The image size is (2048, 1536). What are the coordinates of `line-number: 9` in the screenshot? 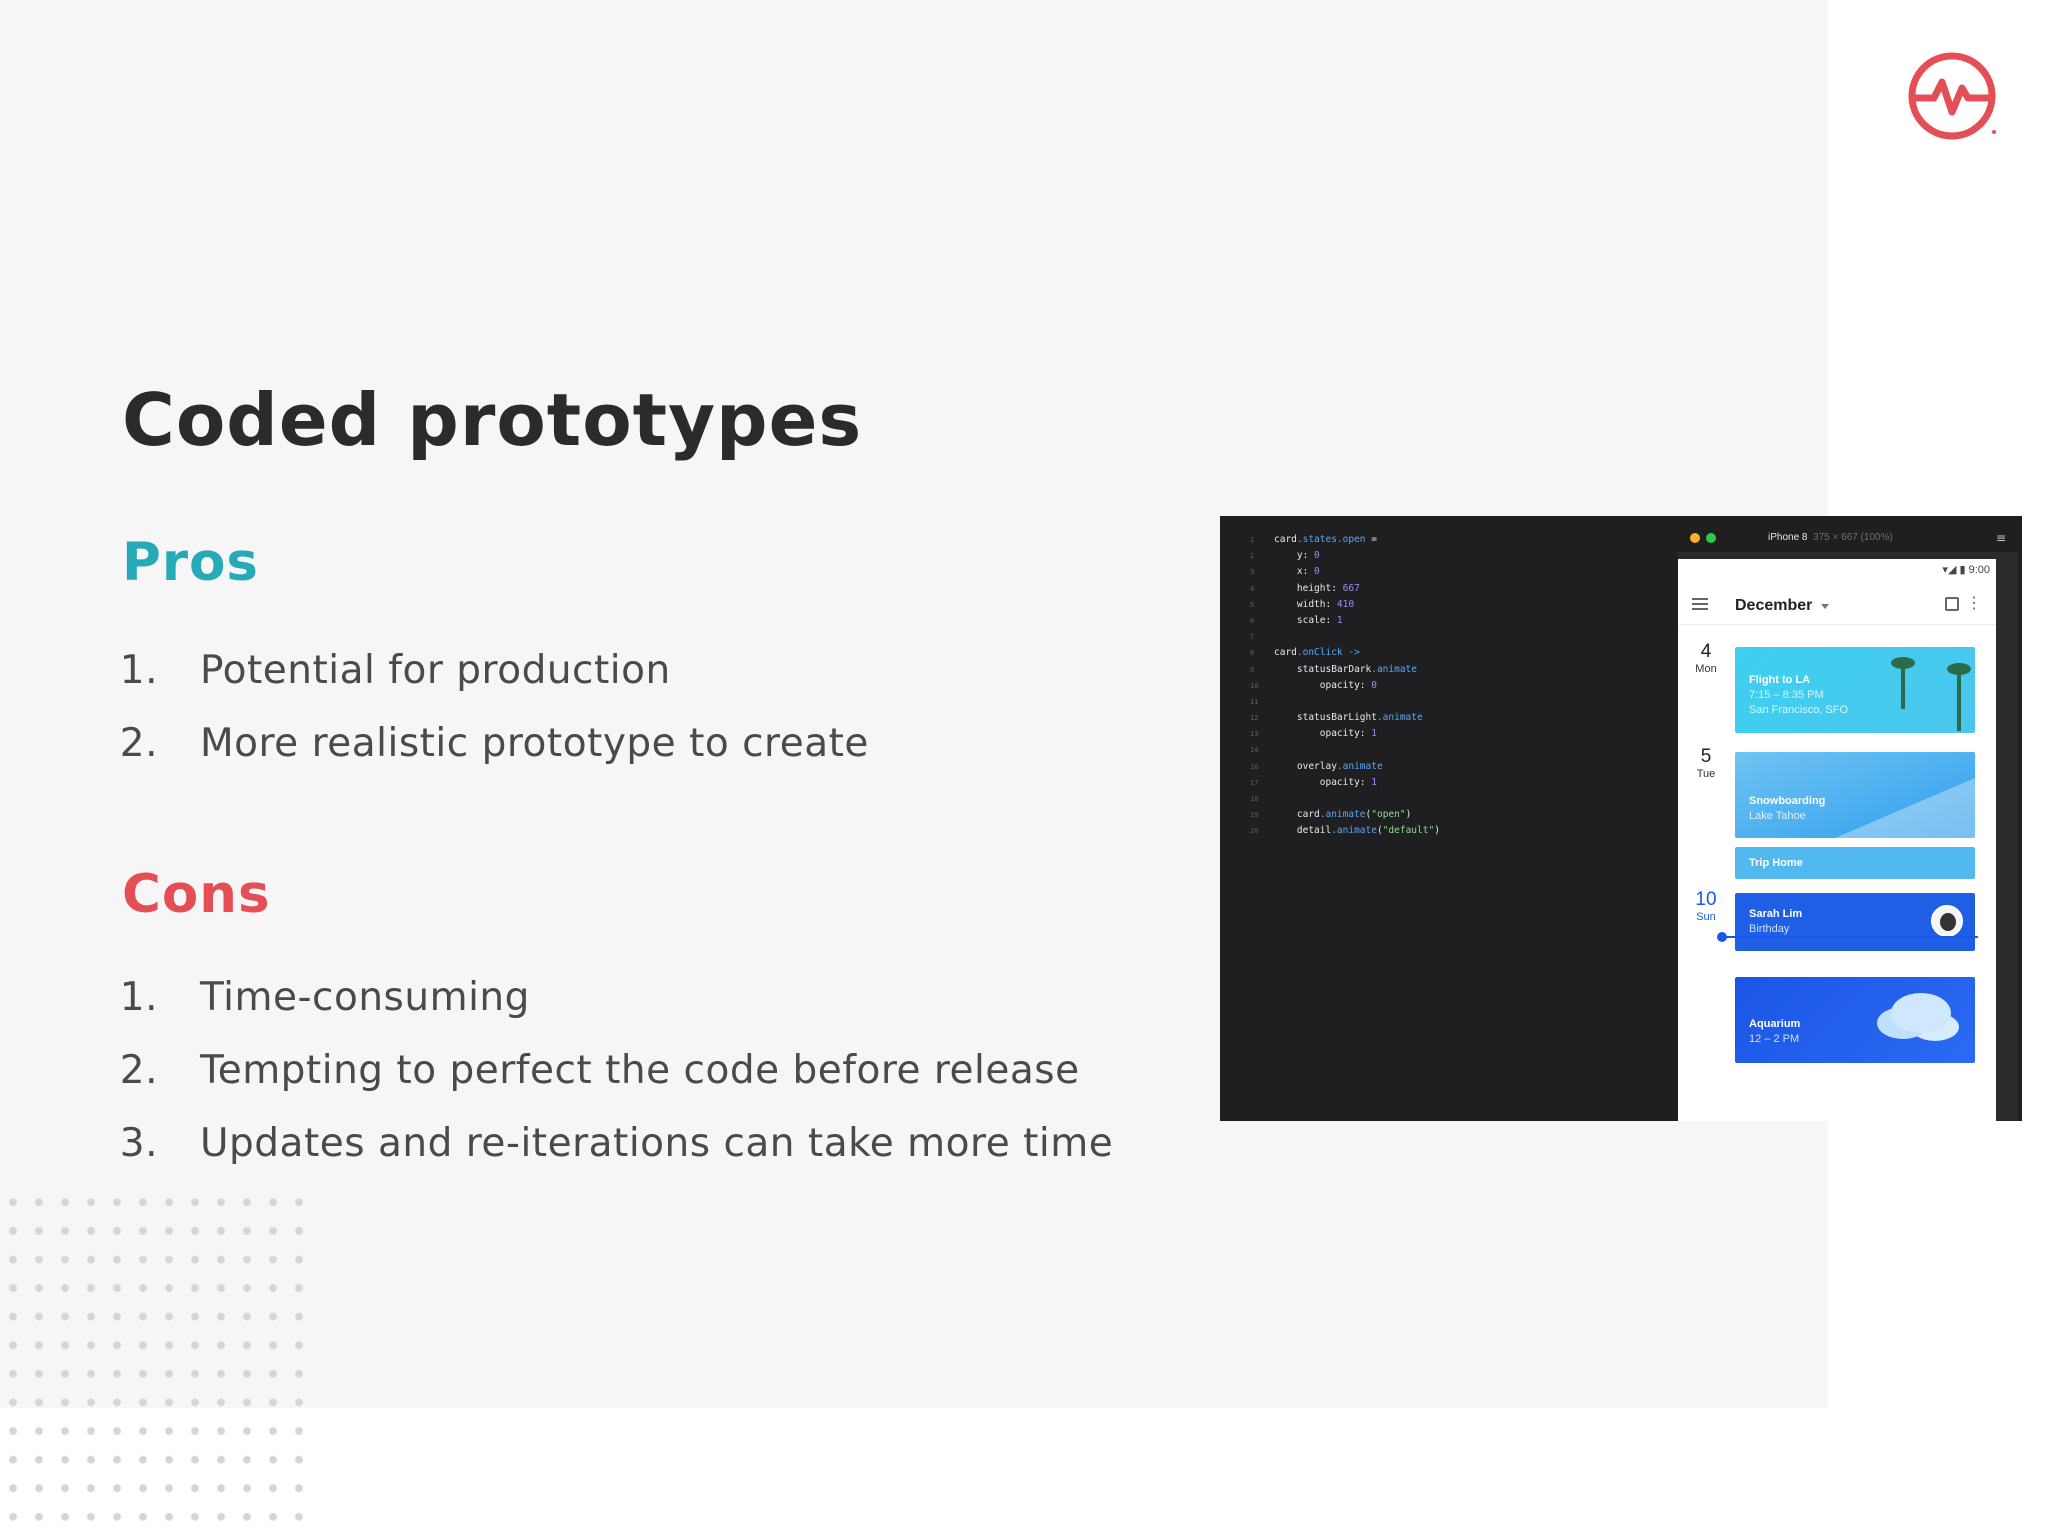 It's located at (1252, 669).